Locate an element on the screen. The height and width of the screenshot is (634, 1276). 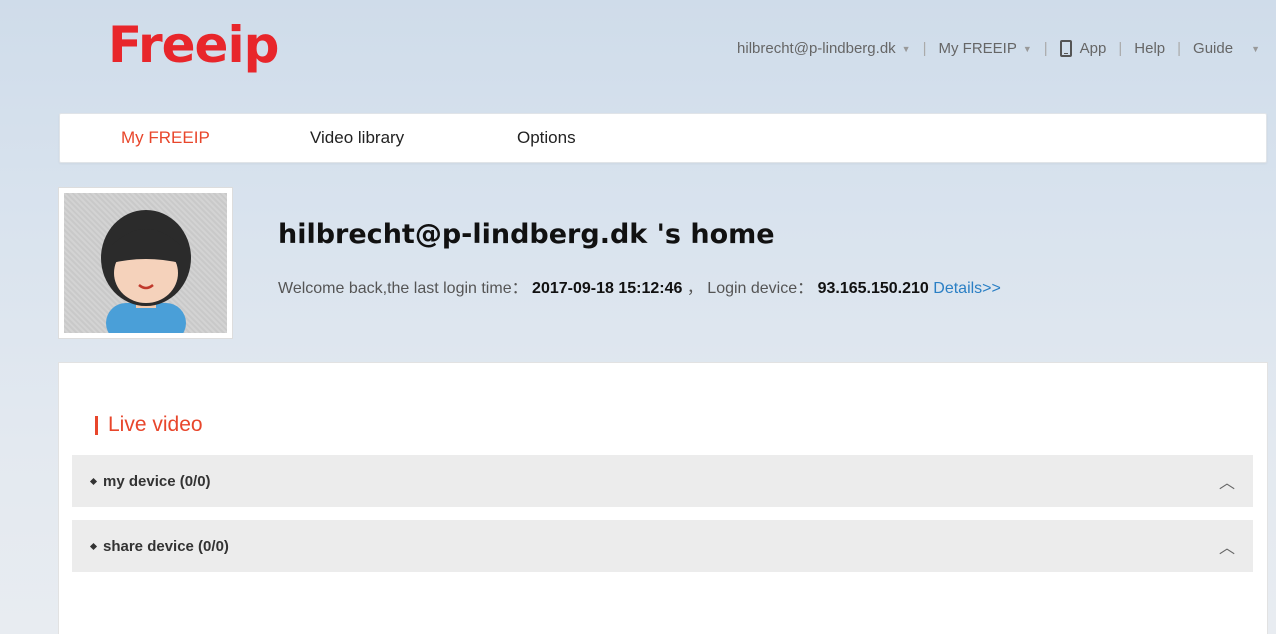
guide-menu-label: Guide is located at coordinates (1213, 48).